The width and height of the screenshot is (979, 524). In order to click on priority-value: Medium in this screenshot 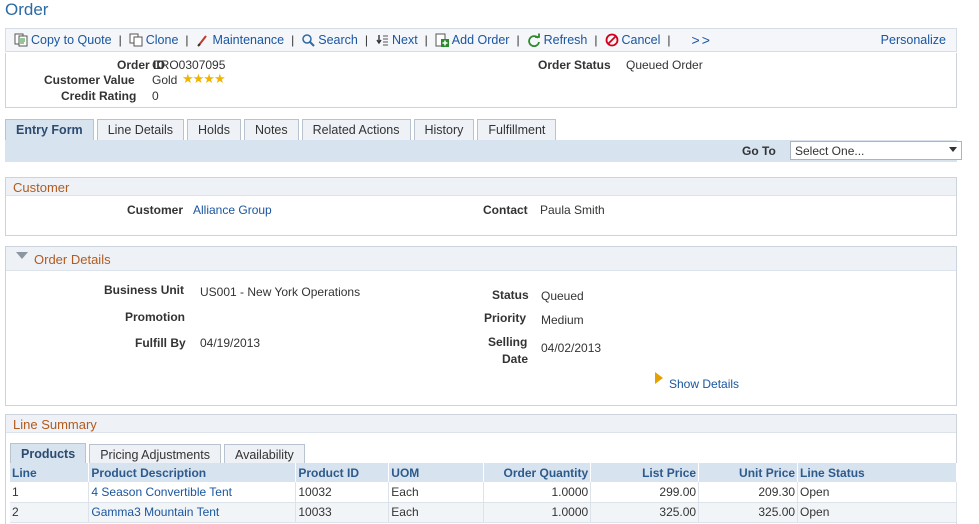, I will do `click(562, 320)`.